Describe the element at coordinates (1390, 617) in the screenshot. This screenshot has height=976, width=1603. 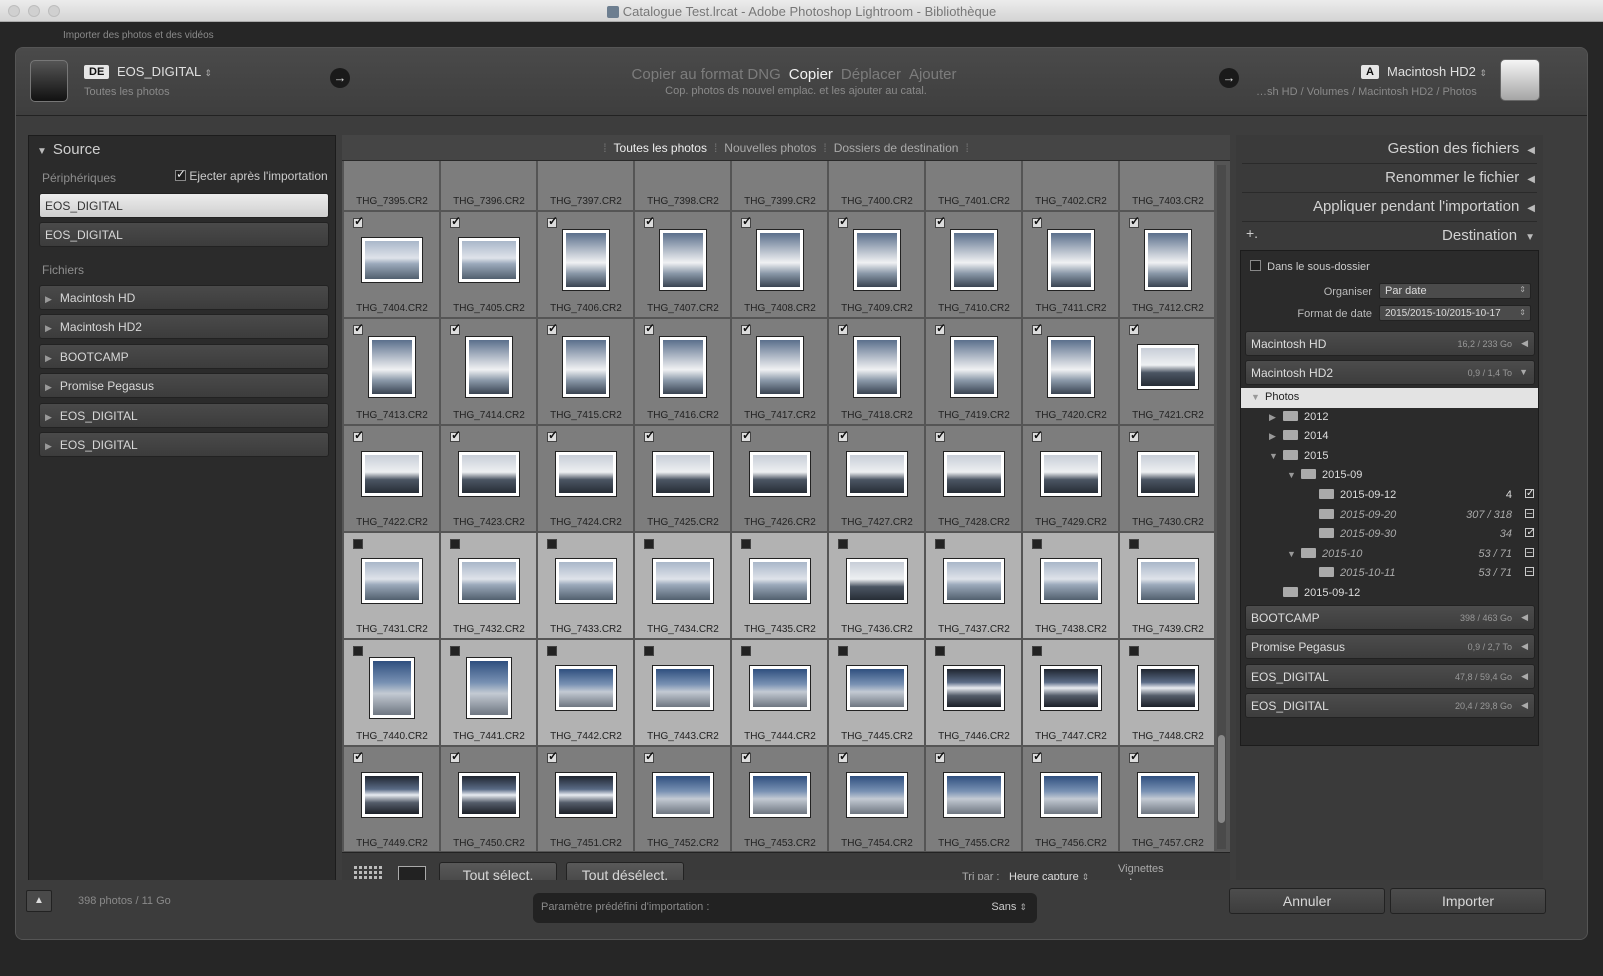
I see `destination-volume-item: BOOTCAMP 398 / 463 Go ◀` at that location.